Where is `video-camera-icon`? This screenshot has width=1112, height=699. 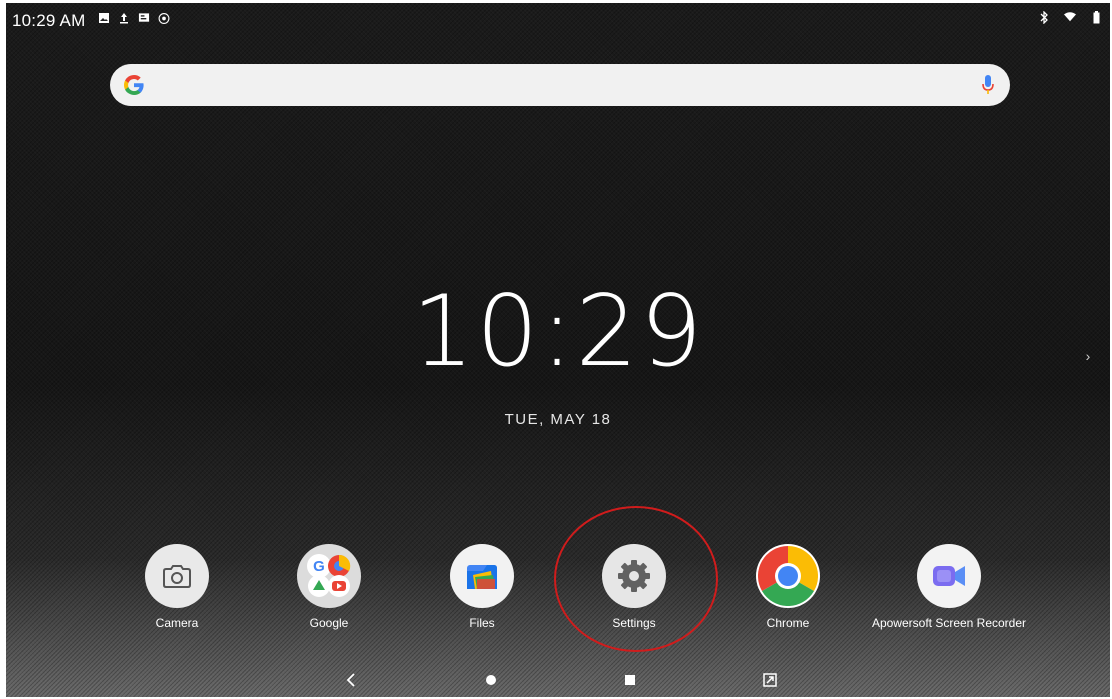
video-camera-icon is located at coordinates (949, 576).